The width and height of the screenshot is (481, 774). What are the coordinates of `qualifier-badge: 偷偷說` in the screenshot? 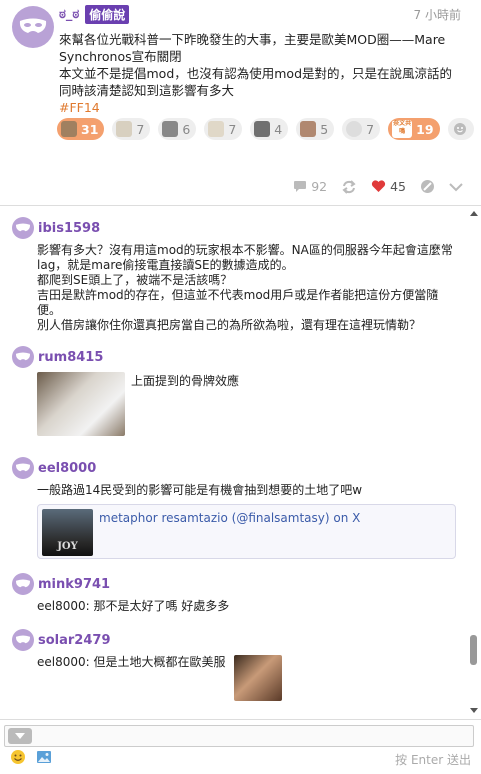 It's located at (107, 14).